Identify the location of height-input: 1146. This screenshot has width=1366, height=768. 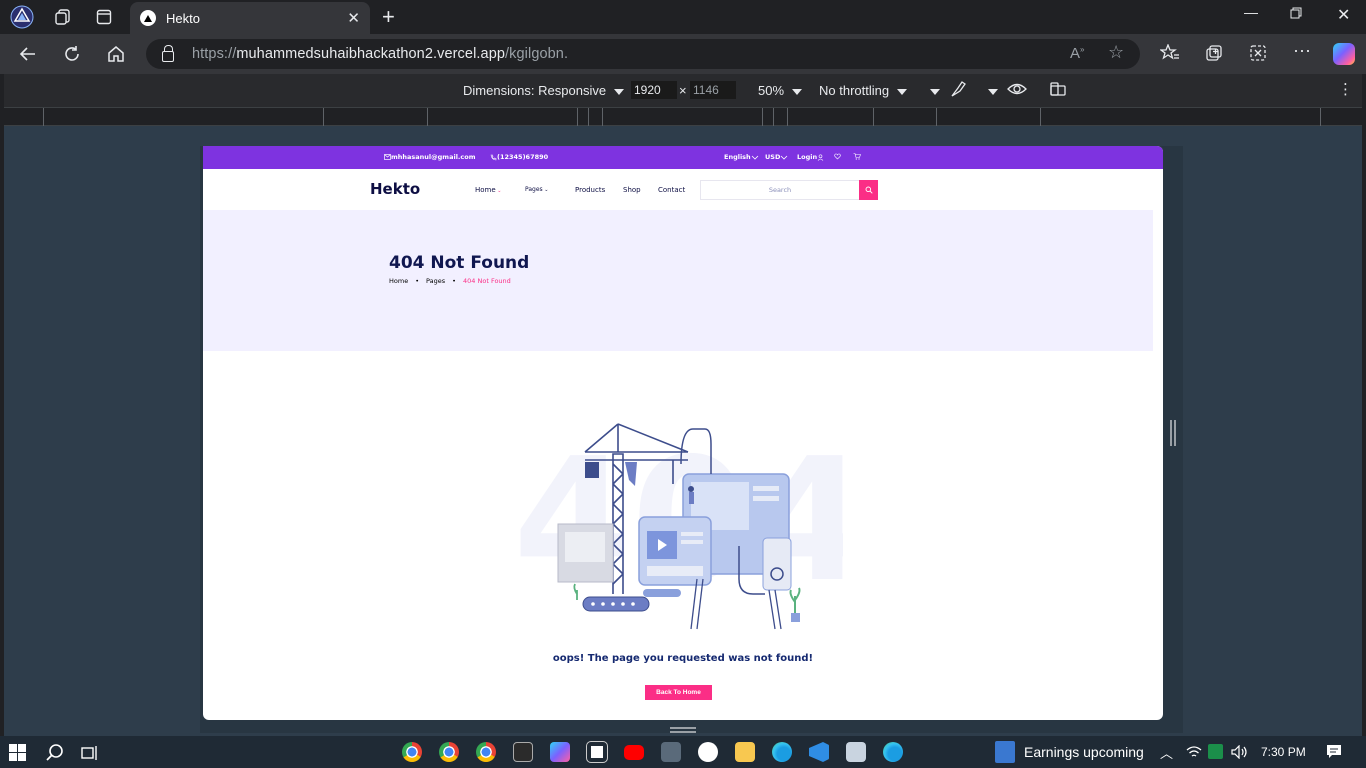
(713, 90).